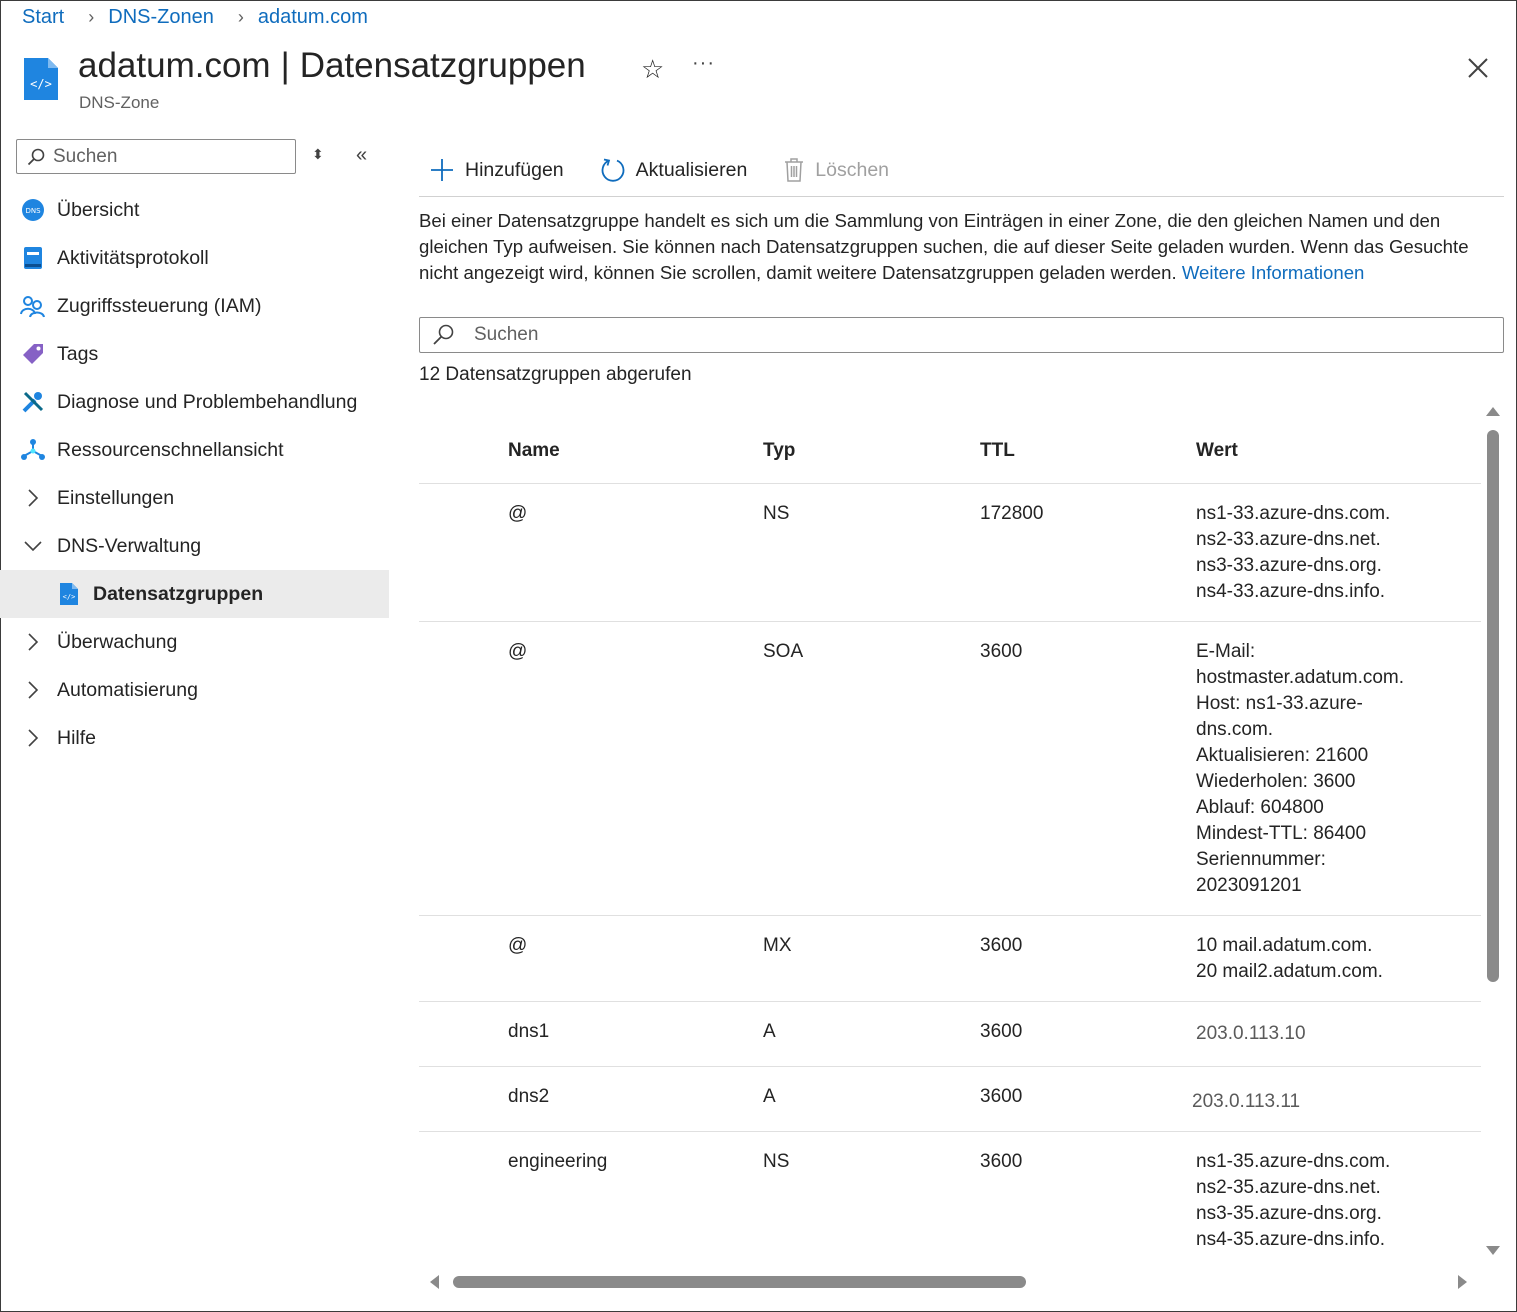 The image size is (1517, 1312). What do you see at coordinates (1288, 1187) in the screenshot?
I see `value-line: ns2-35.azure-dns.net.` at bounding box center [1288, 1187].